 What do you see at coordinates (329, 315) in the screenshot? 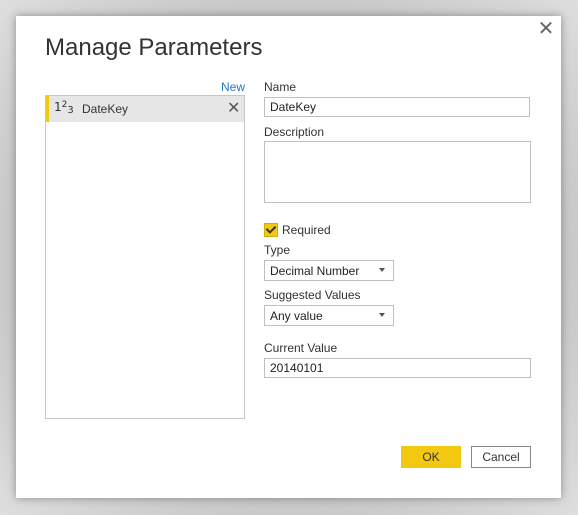
I see `suggested-values-dropdown: Any value` at bounding box center [329, 315].